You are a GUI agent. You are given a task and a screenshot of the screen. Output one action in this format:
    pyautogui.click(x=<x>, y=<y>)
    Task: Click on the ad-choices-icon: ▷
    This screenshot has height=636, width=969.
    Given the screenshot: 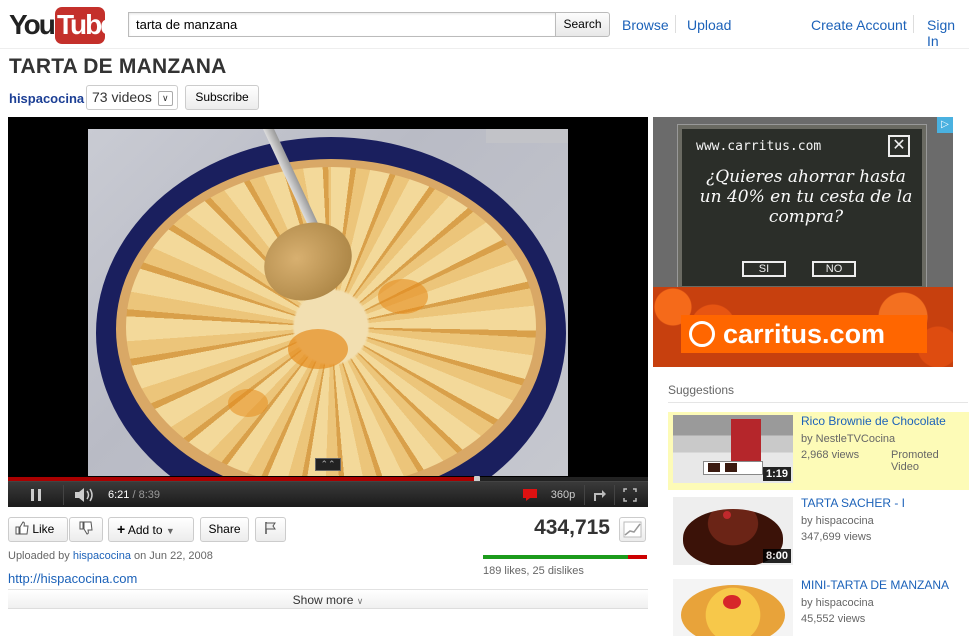 What is the action you would take?
    pyautogui.click(x=945, y=125)
    